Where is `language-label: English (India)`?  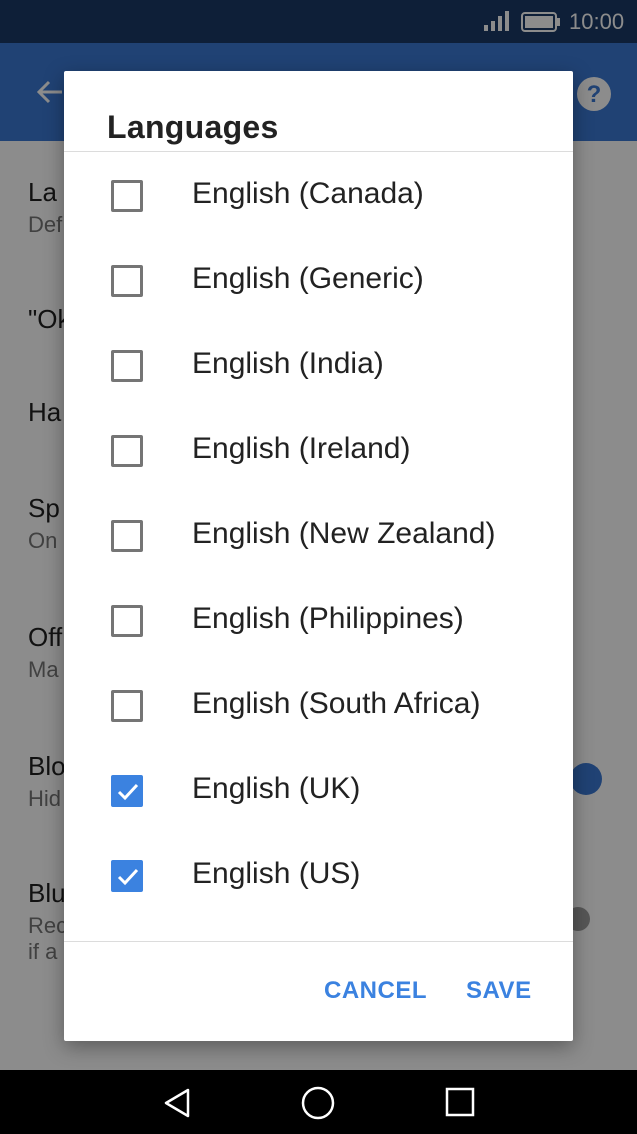
language-label: English (India) is located at coordinates (288, 363).